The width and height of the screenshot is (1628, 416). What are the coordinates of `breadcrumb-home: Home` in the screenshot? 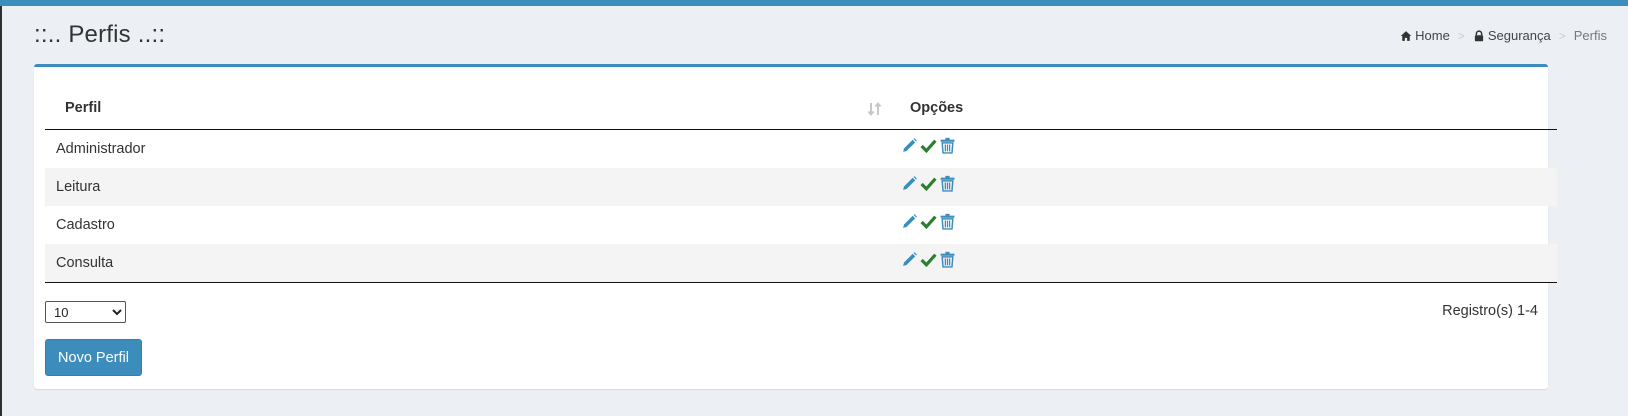 It's located at (1425, 35).